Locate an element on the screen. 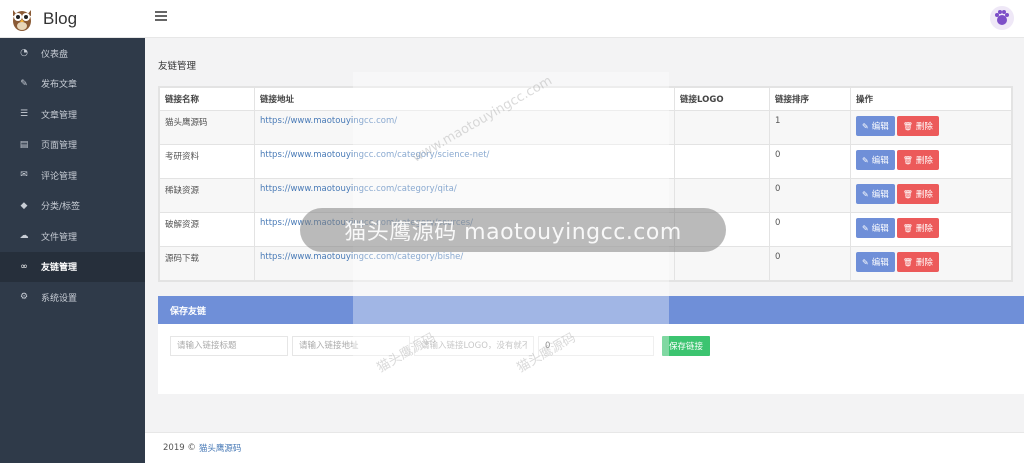  watermark-small-1: 猫头鹰源码 is located at coordinates (406, 353).